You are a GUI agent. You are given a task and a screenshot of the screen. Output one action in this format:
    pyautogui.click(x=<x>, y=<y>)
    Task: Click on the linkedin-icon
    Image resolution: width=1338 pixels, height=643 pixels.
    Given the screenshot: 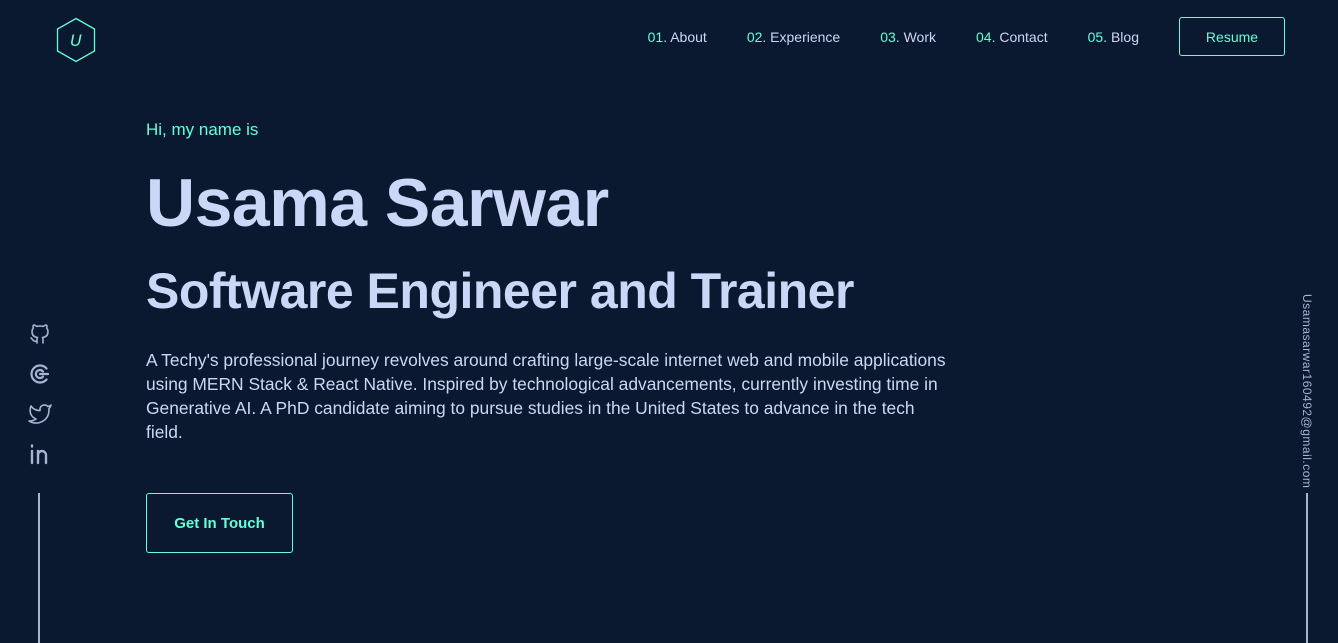 What is the action you would take?
    pyautogui.click(x=39, y=454)
    